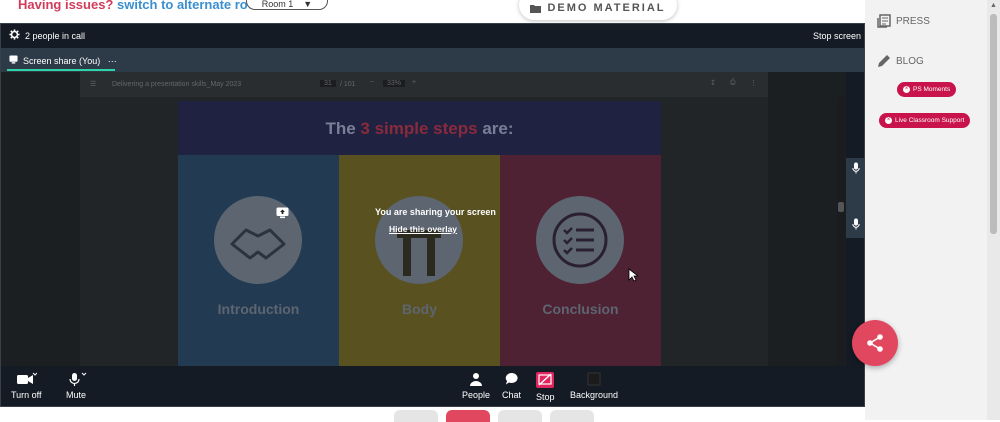 This screenshot has width=1000, height=422. What do you see at coordinates (512, 395) in the screenshot?
I see `chat-label: Chat` at bounding box center [512, 395].